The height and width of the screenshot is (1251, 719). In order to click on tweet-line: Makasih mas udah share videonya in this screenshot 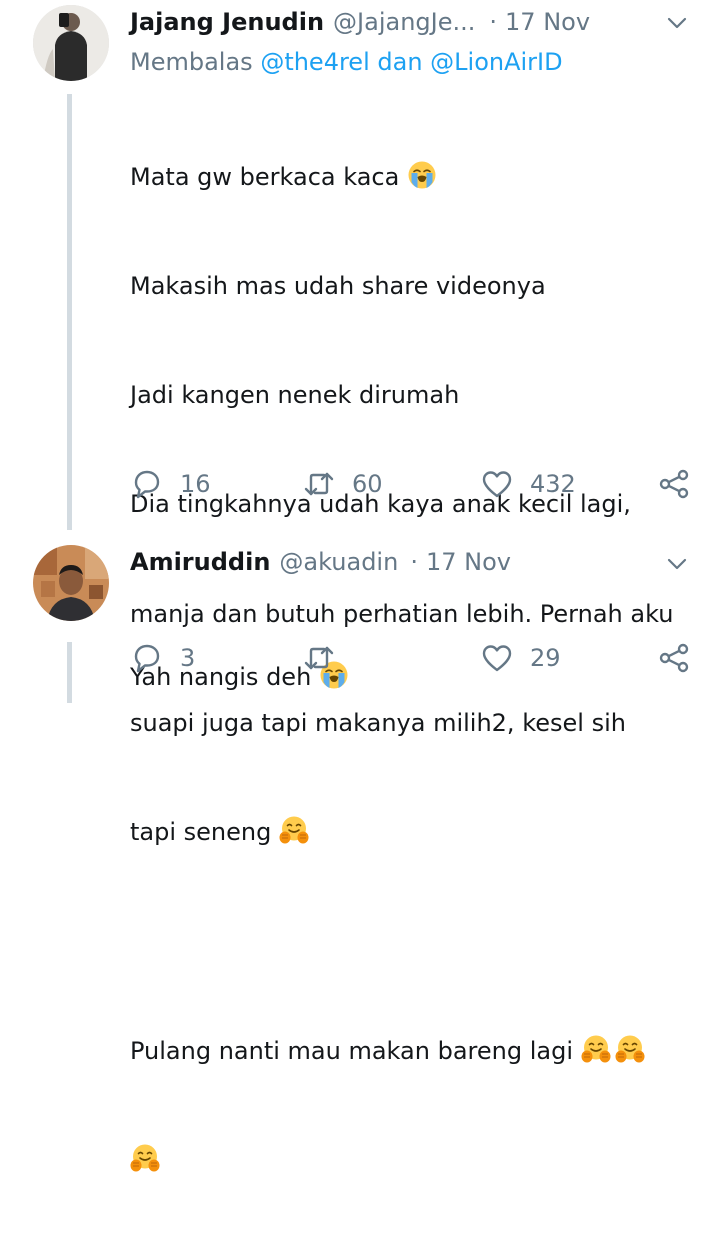, I will do `click(338, 286)`.